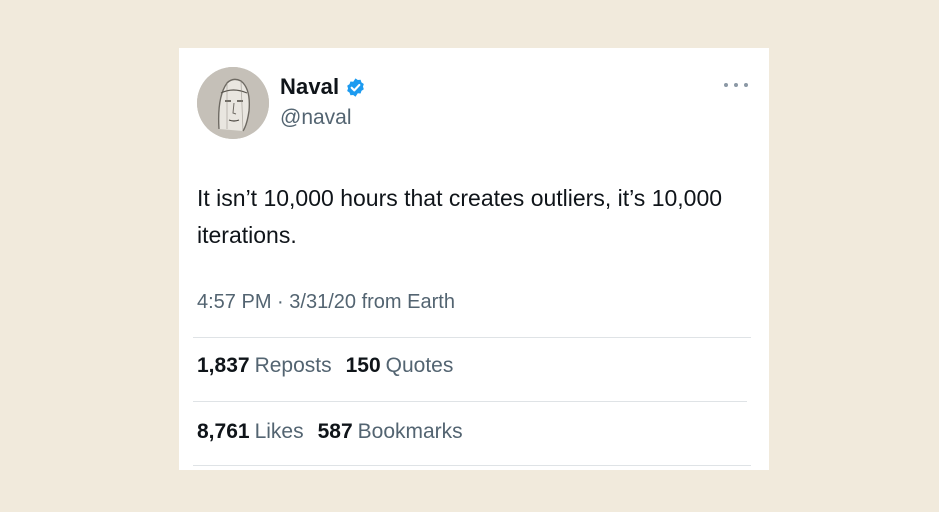  Describe the element at coordinates (419, 365) in the screenshot. I see `quotes-label: Quotes` at that location.